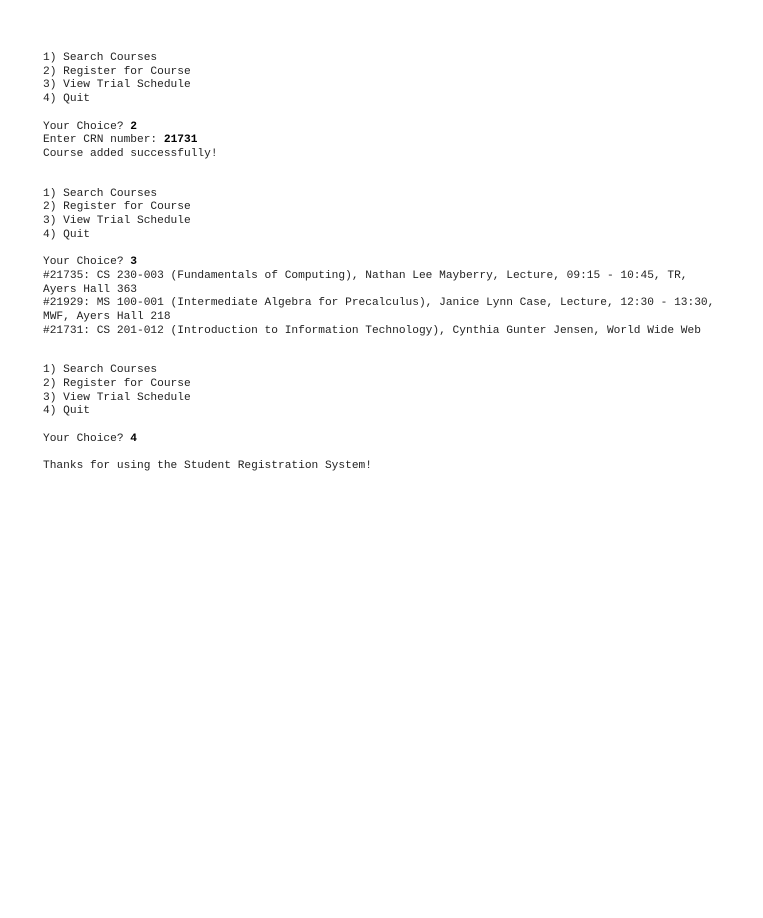 The image size is (763, 918). What do you see at coordinates (180, 140) in the screenshot?
I see `crn-value: 21731` at bounding box center [180, 140].